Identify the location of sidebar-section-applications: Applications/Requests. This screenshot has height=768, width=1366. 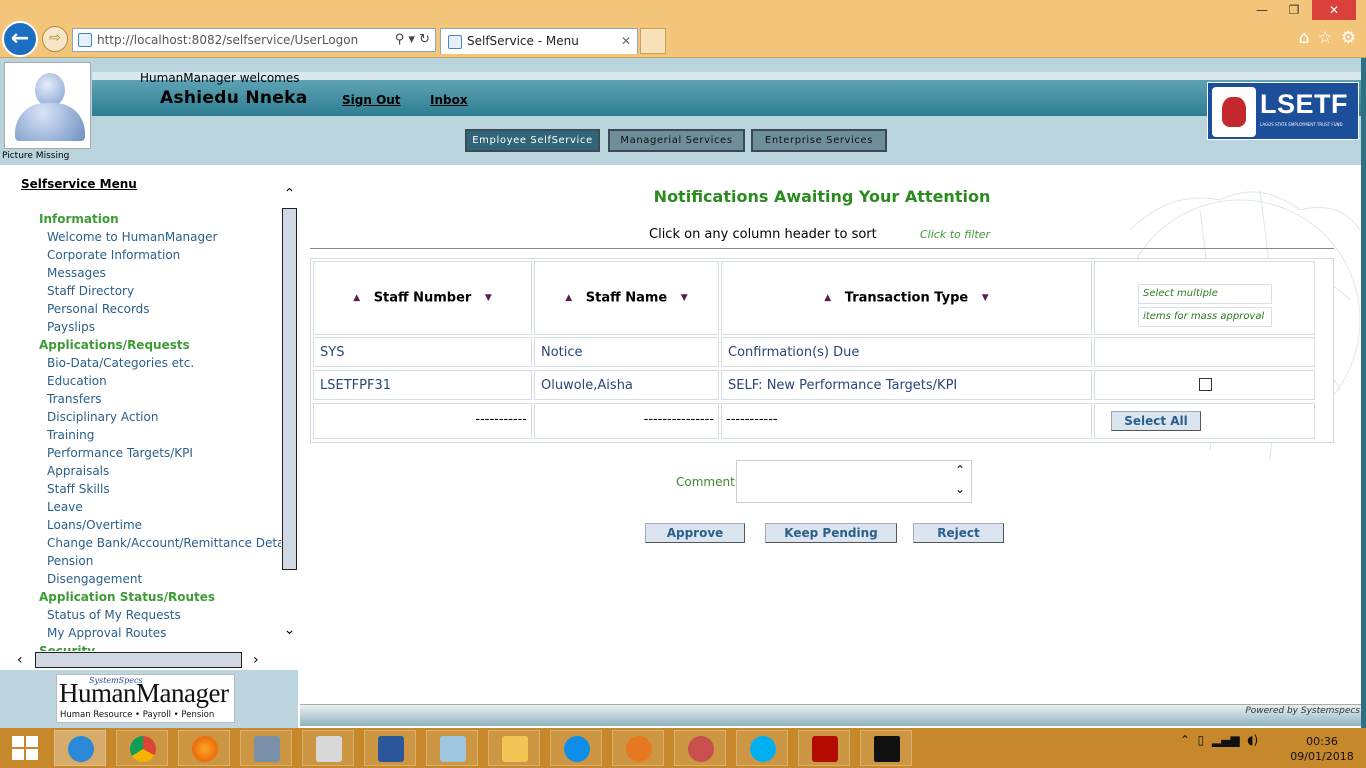
(114, 345).